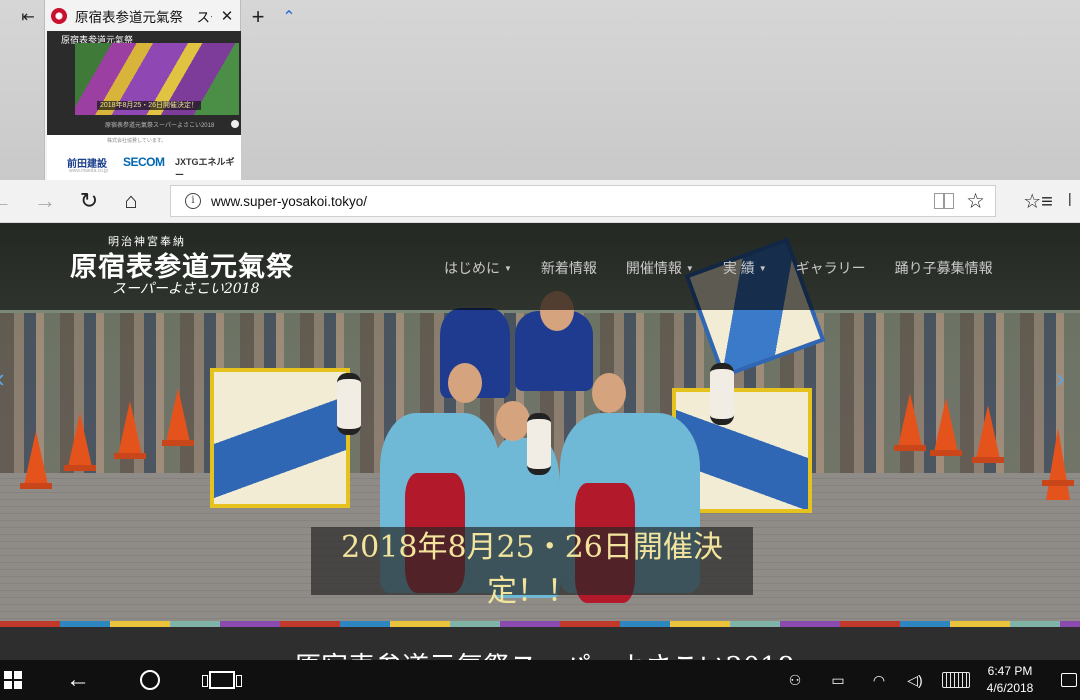 This screenshot has width=1080, height=700. What do you see at coordinates (795, 680) in the screenshot?
I see `people-icon: ⚇` at bounding box center [795, 680].